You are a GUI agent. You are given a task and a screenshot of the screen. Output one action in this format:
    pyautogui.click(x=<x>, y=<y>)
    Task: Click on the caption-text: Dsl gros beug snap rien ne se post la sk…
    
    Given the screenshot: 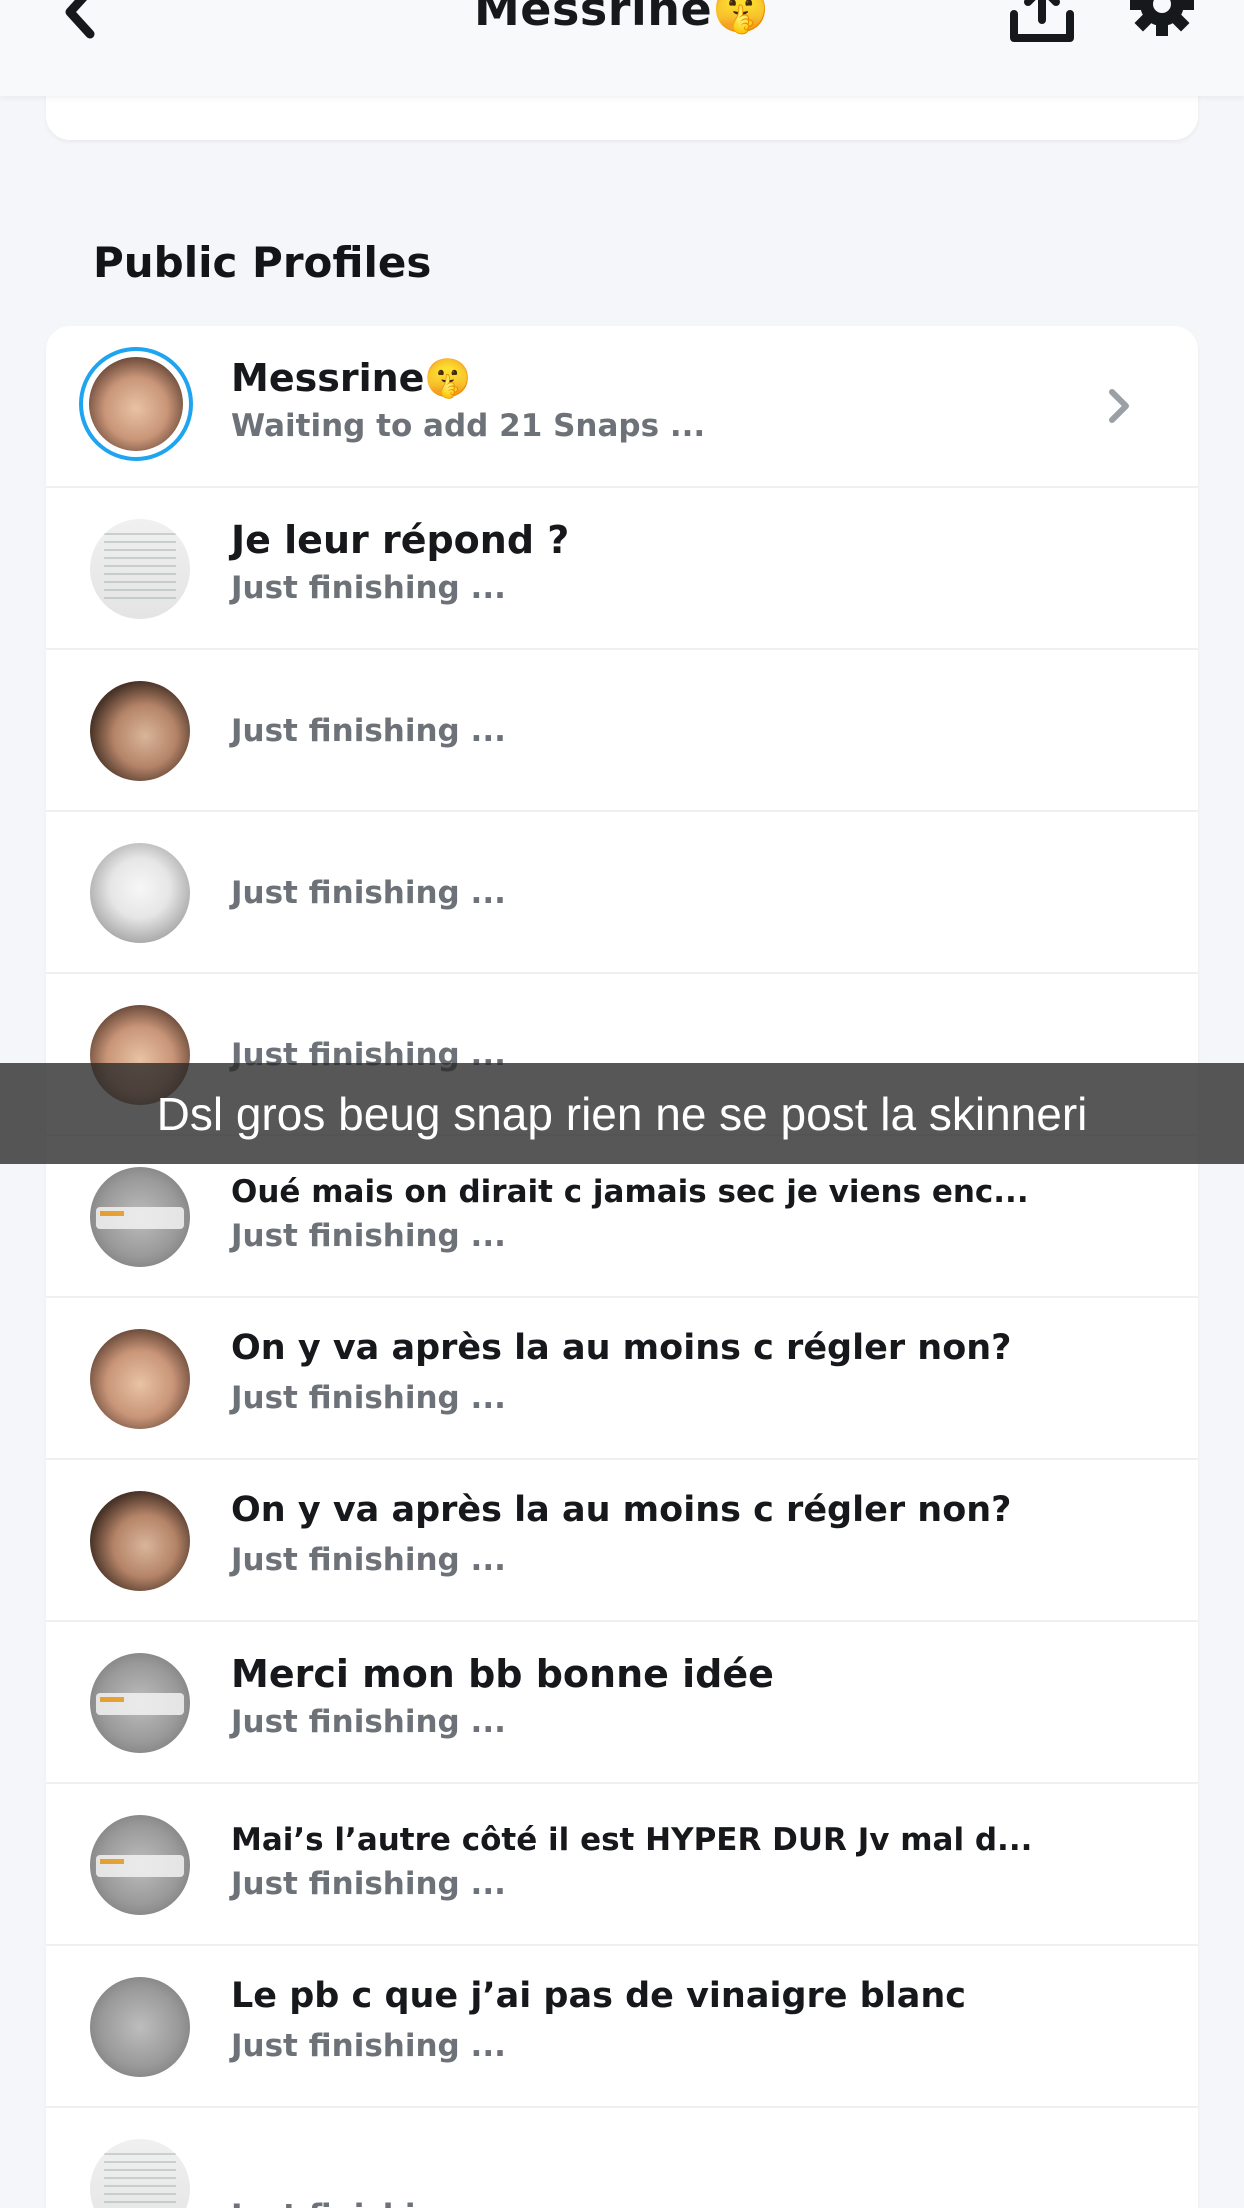 What is the action you would take?
    pyautogui.click(x=622, y=1114)
    